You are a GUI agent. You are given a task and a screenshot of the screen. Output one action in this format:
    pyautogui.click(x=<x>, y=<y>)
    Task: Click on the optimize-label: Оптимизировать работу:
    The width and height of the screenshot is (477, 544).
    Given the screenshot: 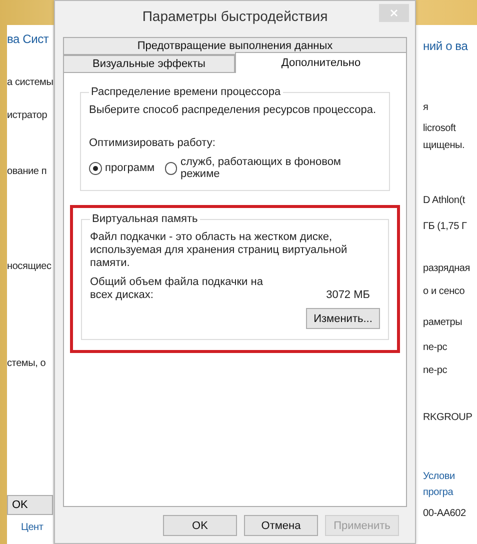 What is the action you would take?
    pyautogui.click(x=152, y=143)
    